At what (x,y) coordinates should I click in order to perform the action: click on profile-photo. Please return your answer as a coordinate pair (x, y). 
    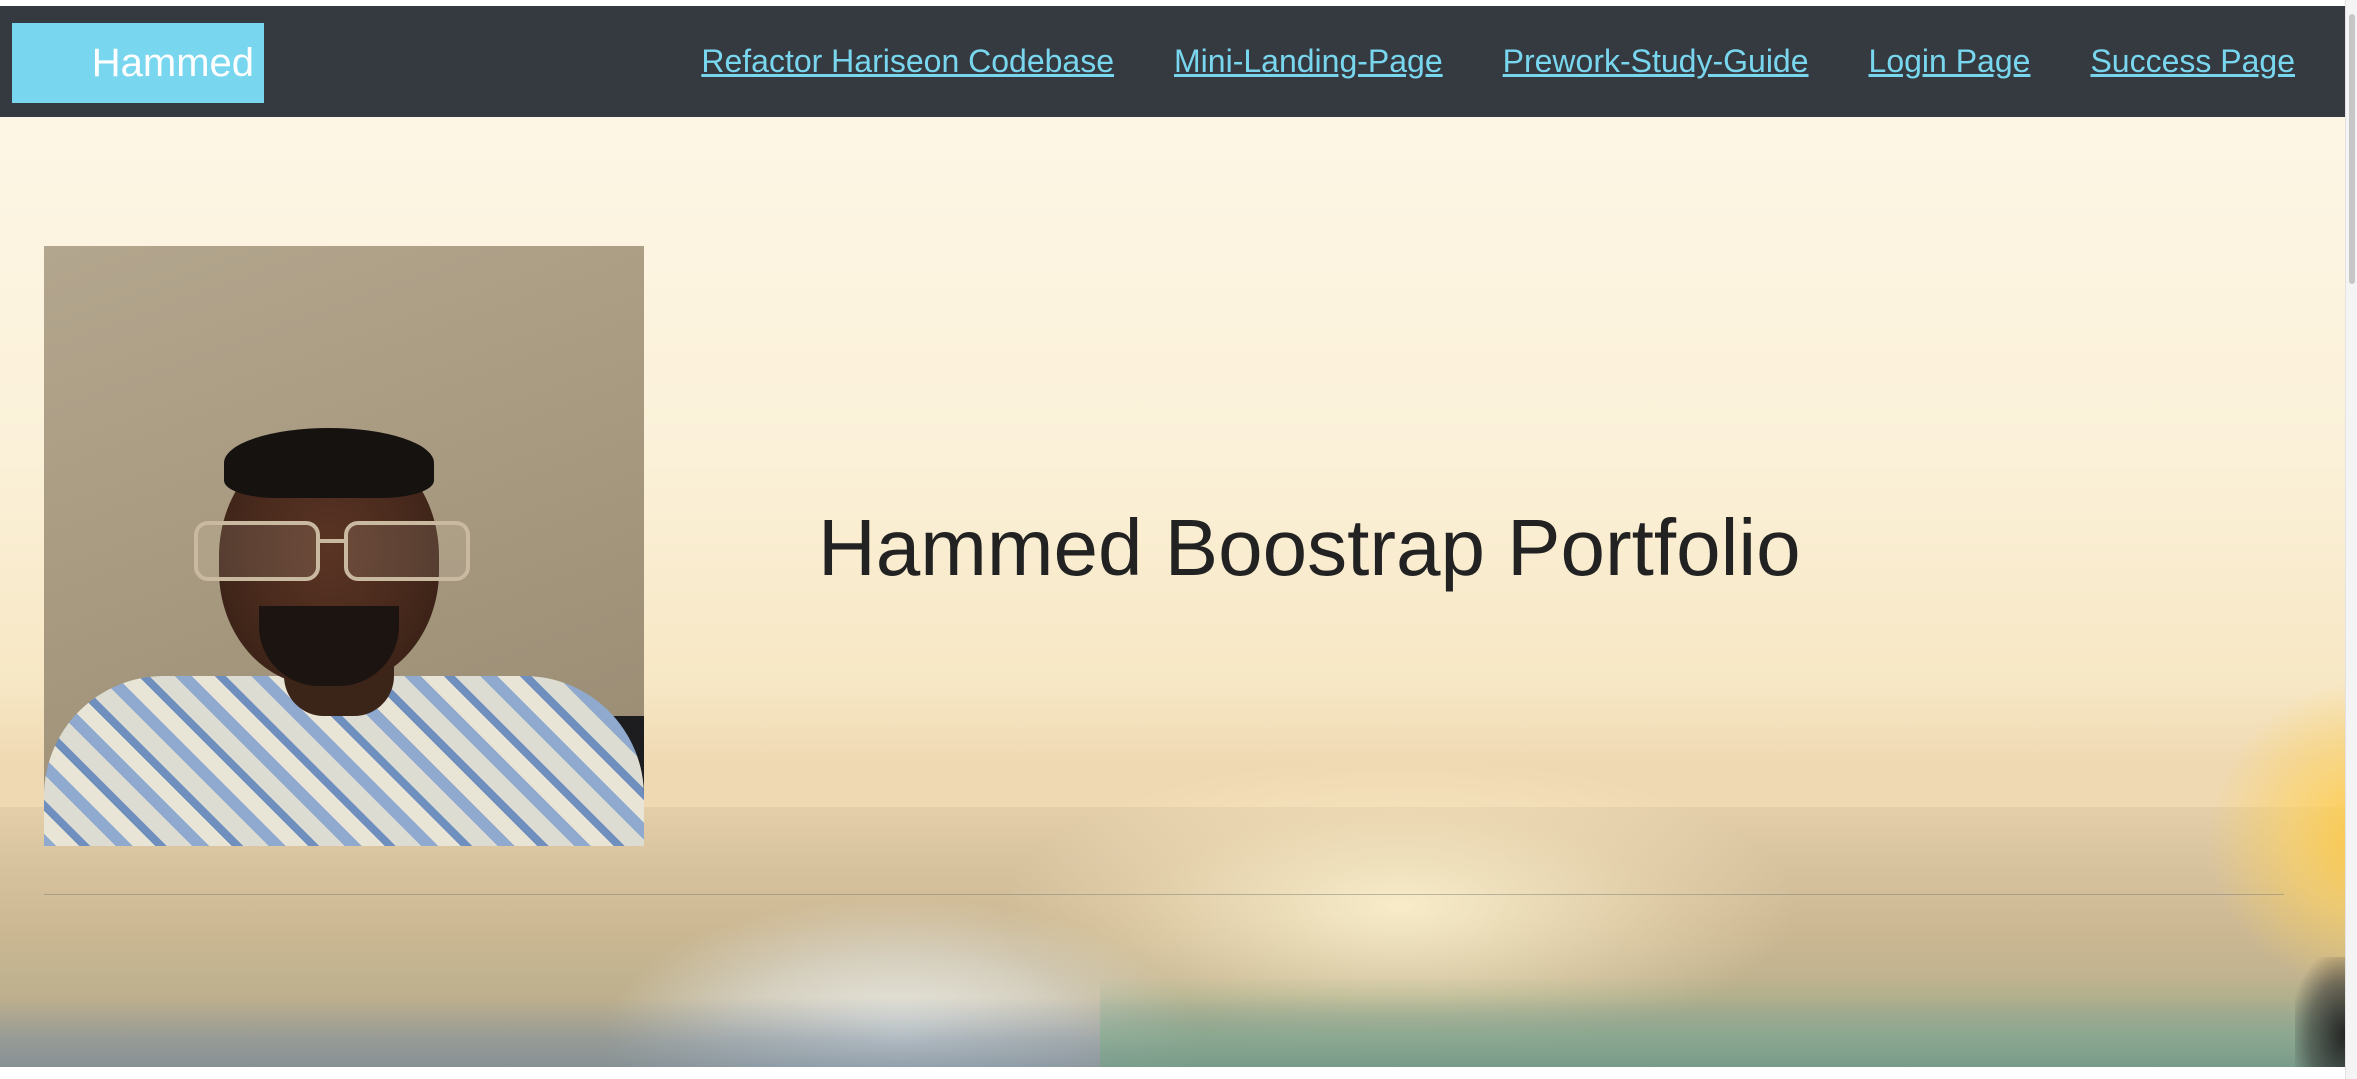
    Looking at the image, I should click on (344, 546).